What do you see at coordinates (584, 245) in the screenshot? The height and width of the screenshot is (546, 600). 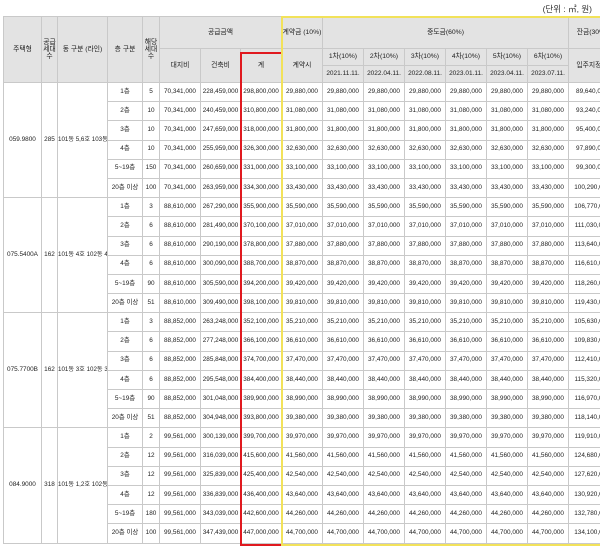 I see `balance-cell: 113,640,000` at bounding box center [584, 245].